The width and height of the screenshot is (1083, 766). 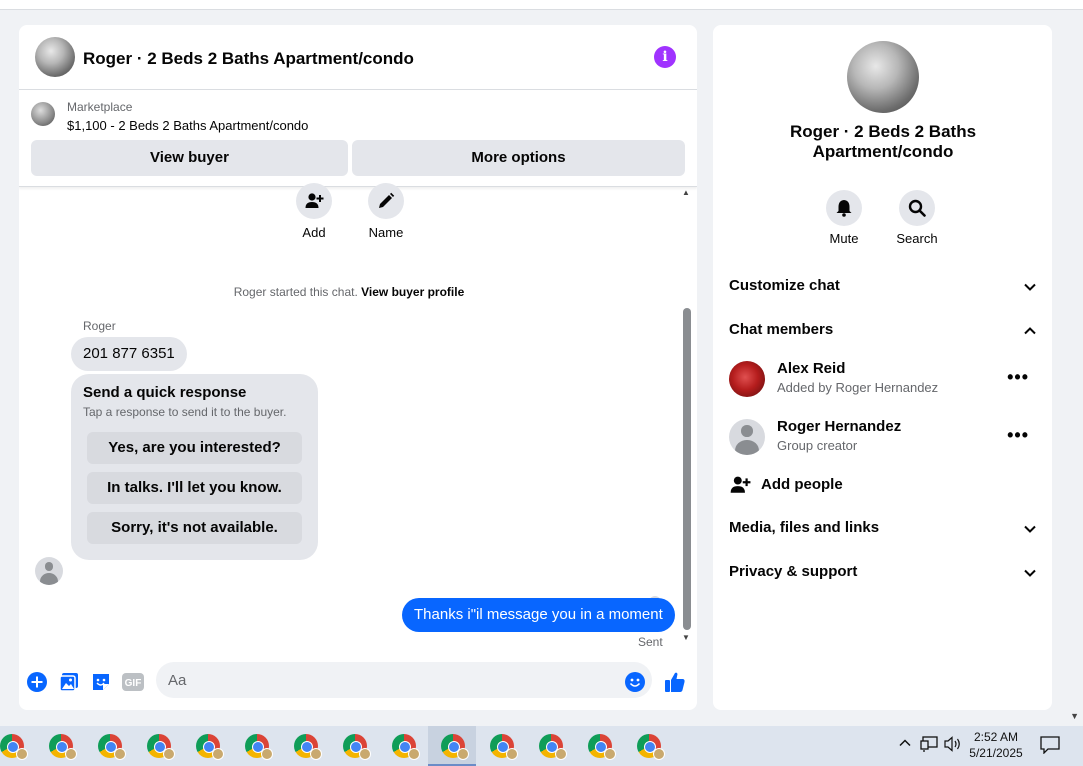 I want to click on pencil-icon, so click(x=387, y=200).